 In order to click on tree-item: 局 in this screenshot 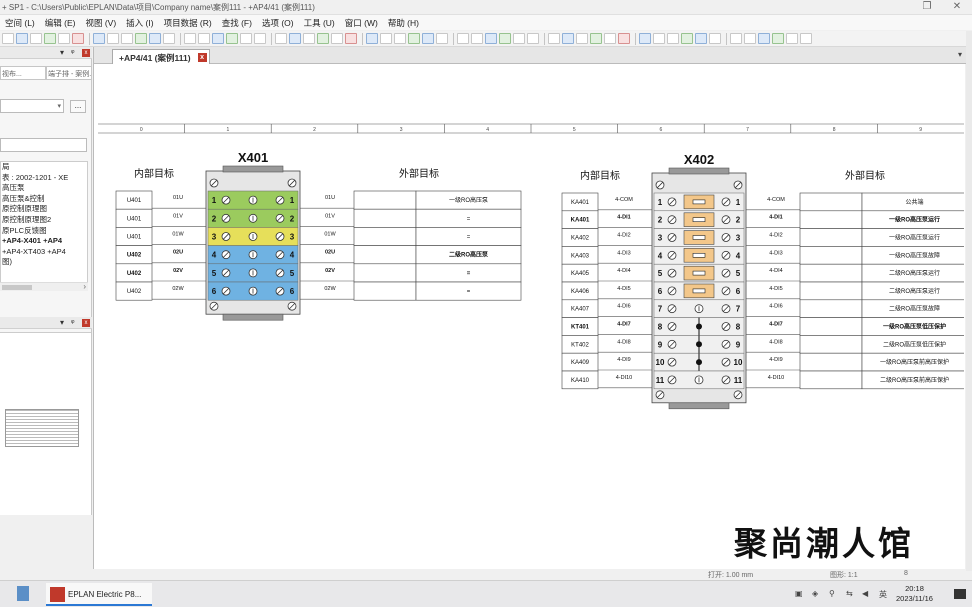, I will do `click(44, 167)`.